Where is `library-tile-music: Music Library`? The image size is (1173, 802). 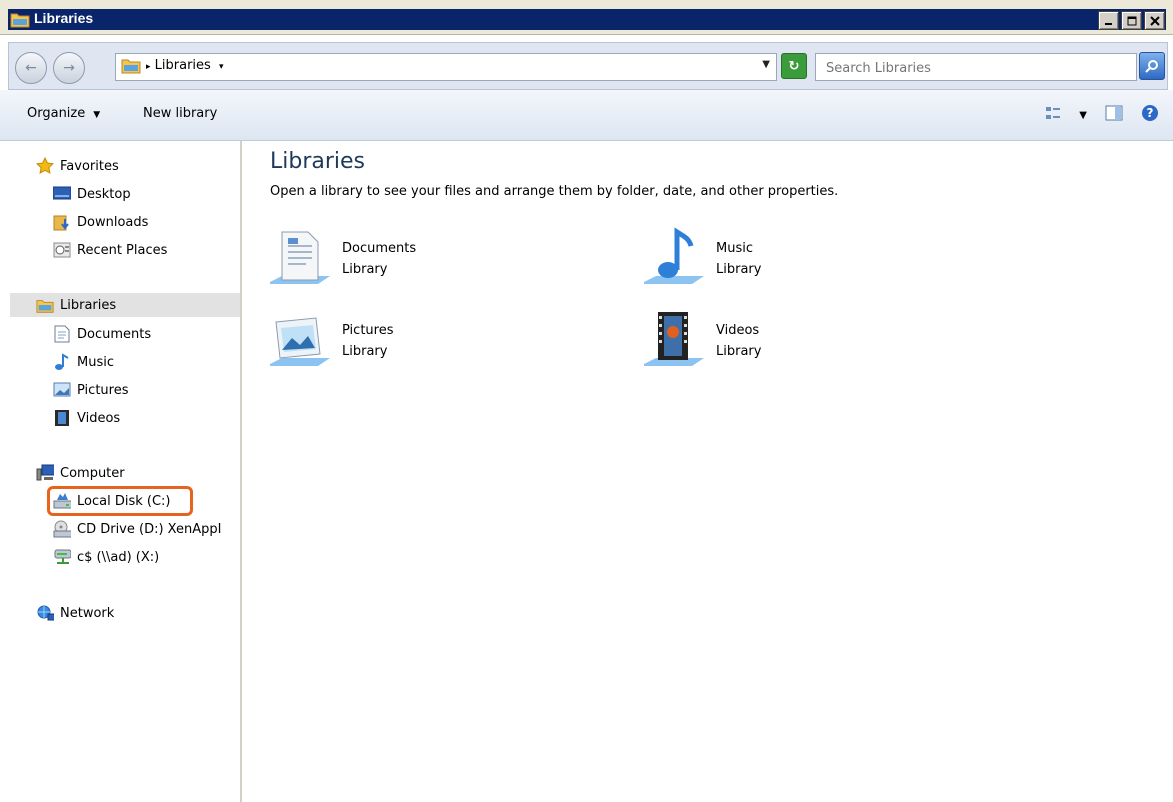
library-tile-music: Music Library is located at coordinates (701, 259).